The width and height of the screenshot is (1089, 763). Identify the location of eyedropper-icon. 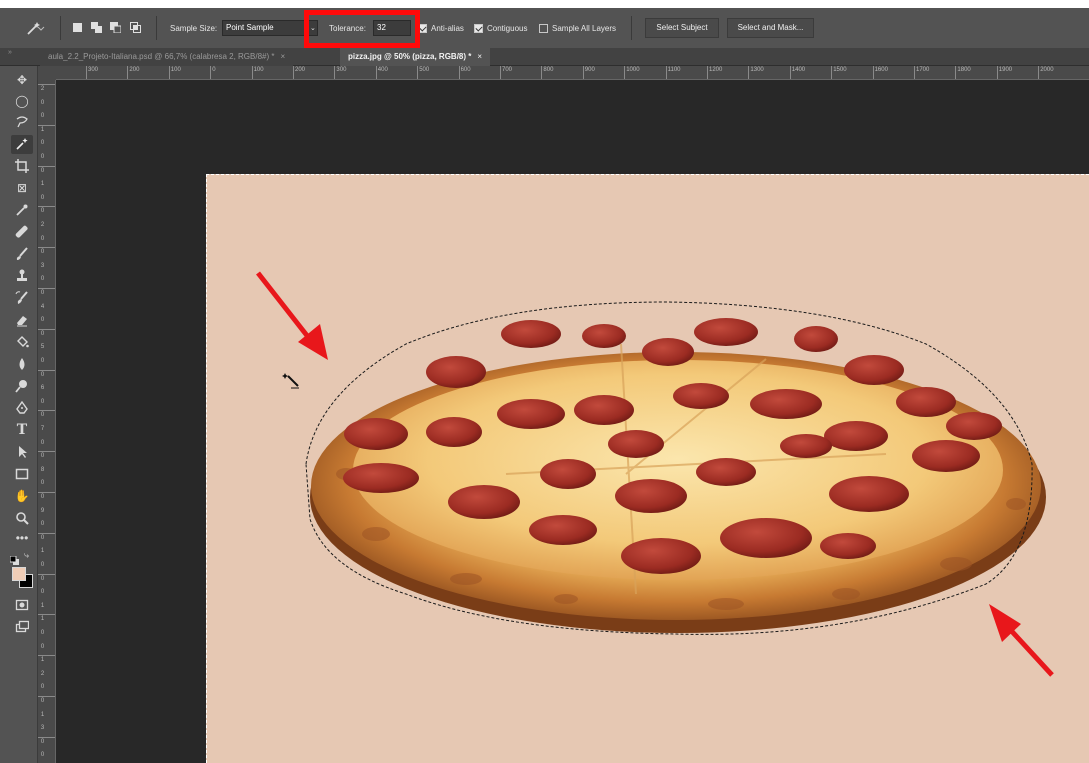
(22, 210).